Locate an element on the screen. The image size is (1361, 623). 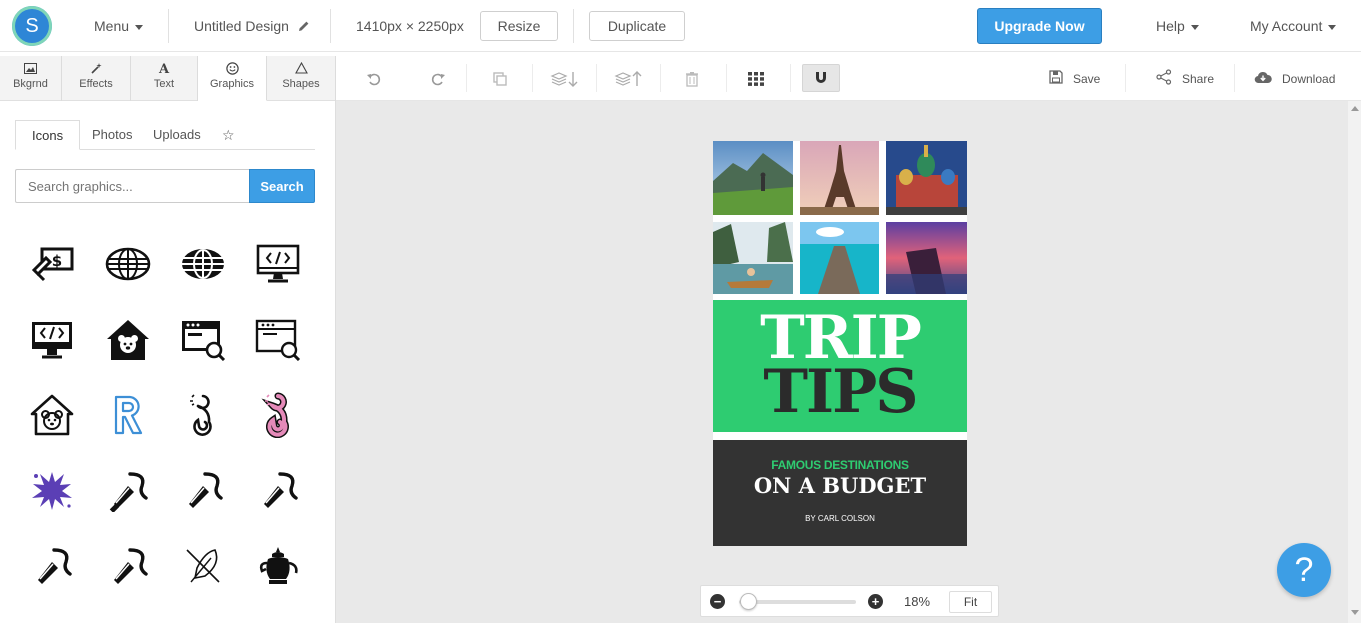
trash-icon is located at coordinates (692, 78).